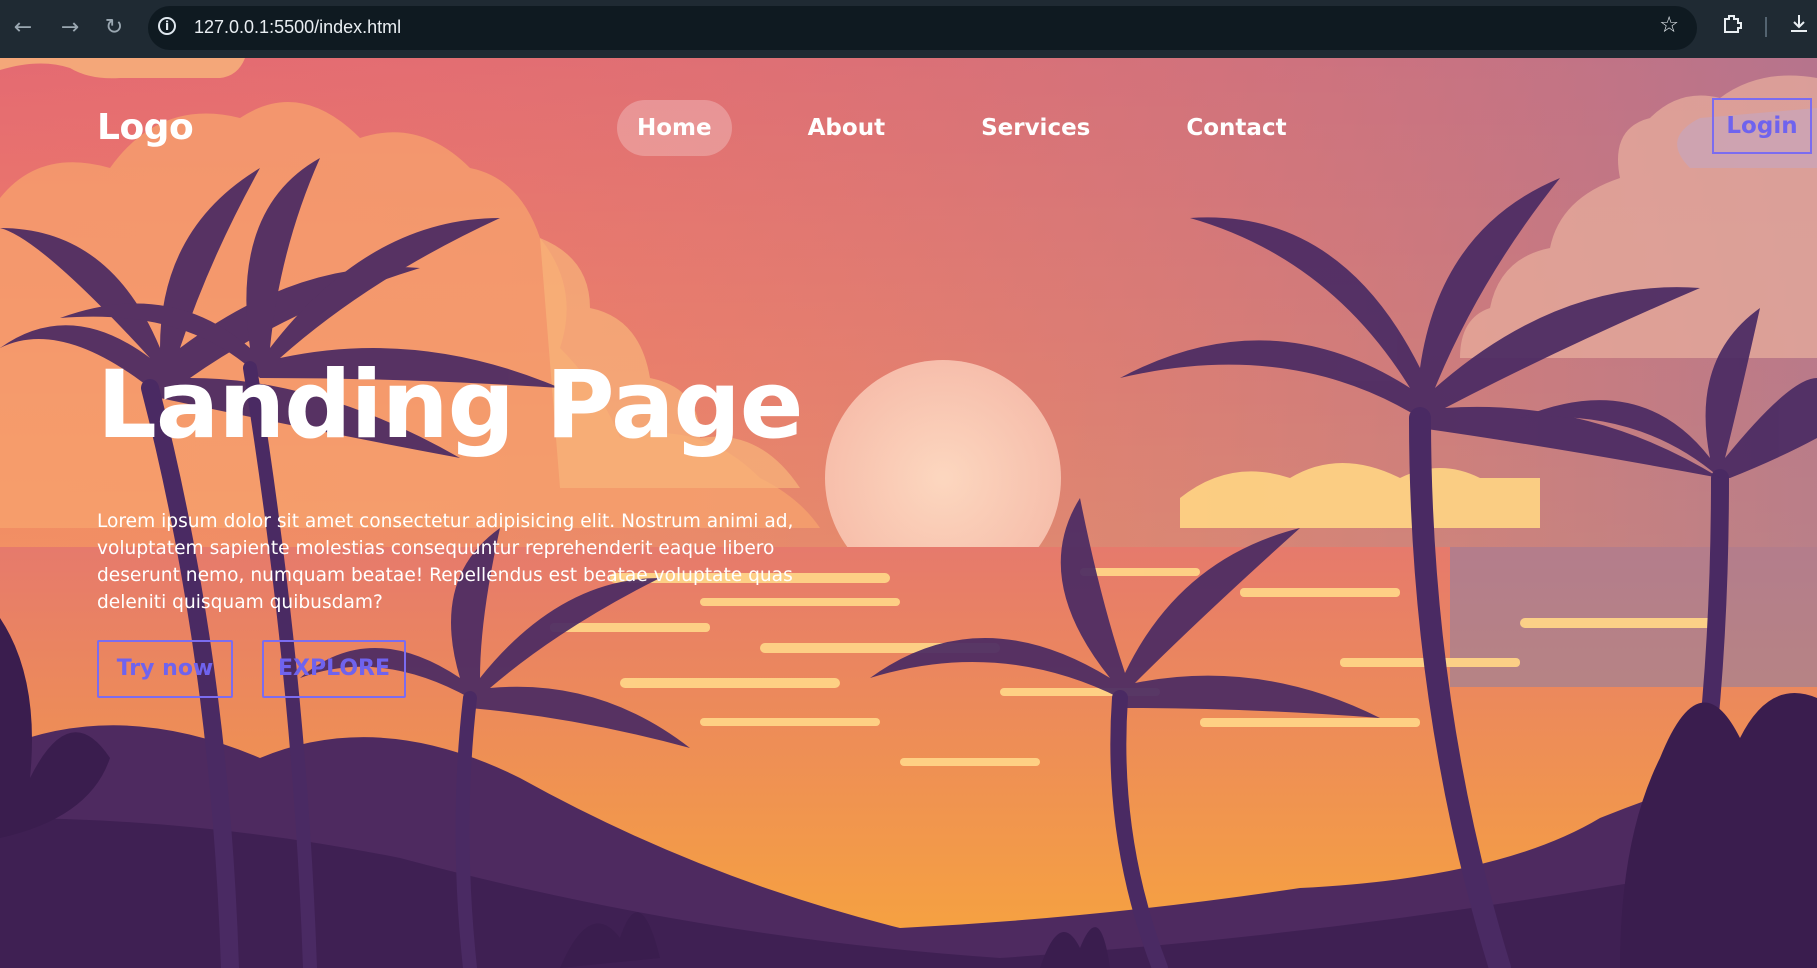 Image resolution: width=1817 pixels, height=968 pixels. I want to click on hero-title: Landing Page, so click(450, 405).